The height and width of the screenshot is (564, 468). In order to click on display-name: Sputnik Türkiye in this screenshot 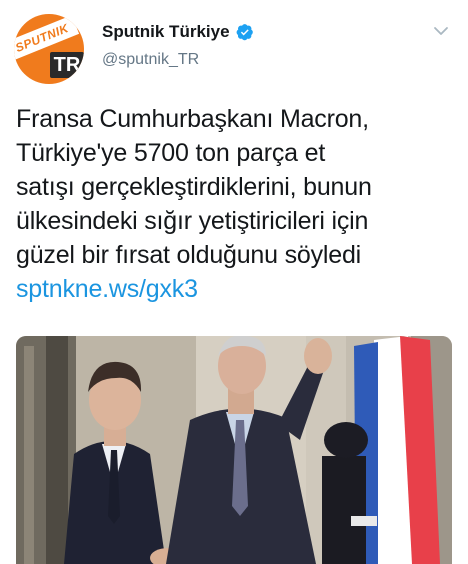, I will do `click(166, 32)`.